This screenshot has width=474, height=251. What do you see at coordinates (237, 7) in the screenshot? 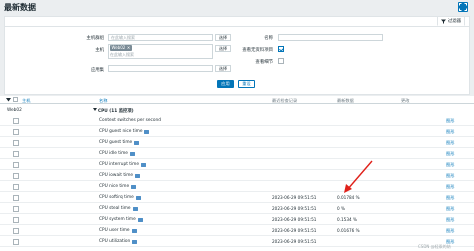
I see `page-header: 最新数据` at bounding box center [237, 7].